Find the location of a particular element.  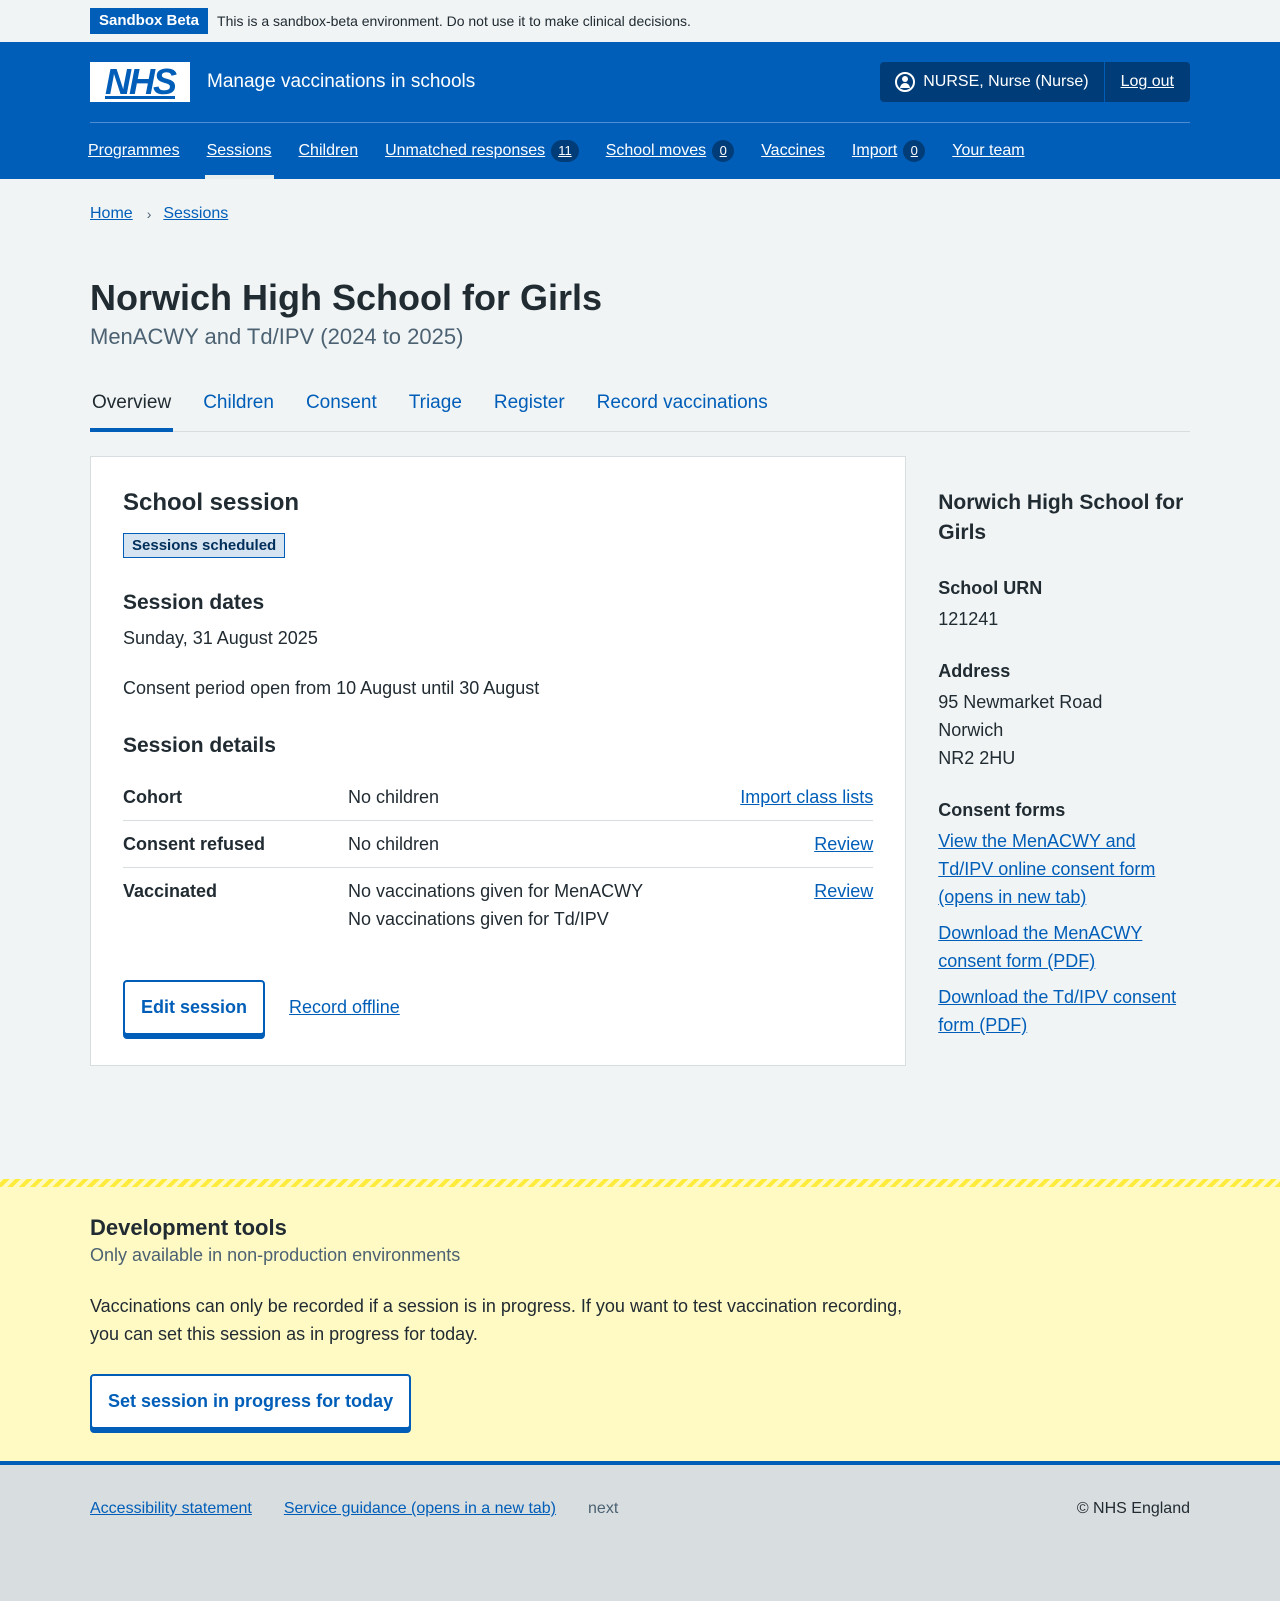

account-user: NURSE, Nurse (Nurse) is located at coordinates (992, 82).